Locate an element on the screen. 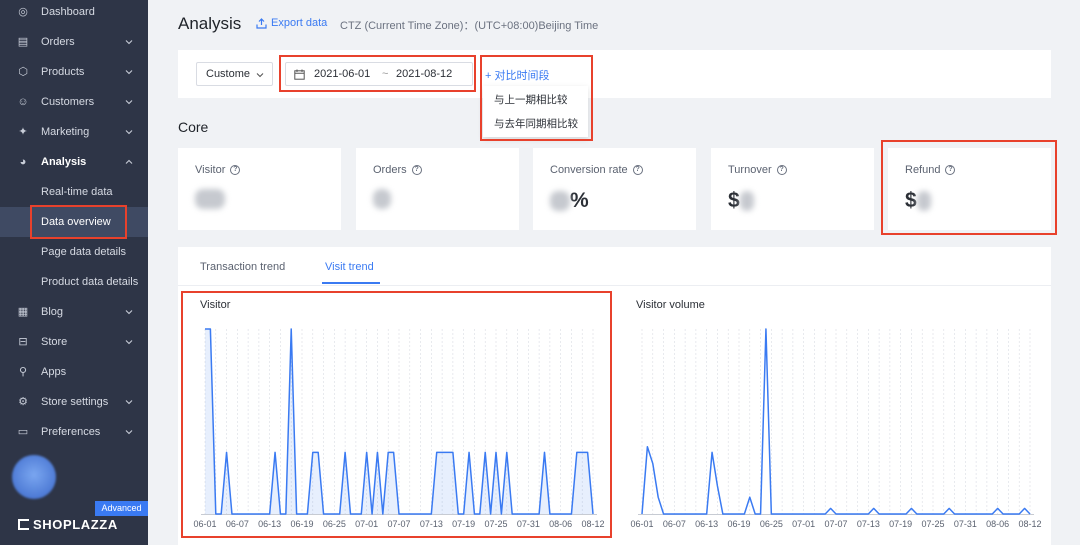 Image resolution: width=1080 pixels, height=545 pixels. sidebar-item-marketing: ✦ Marketing is located at coordinates (74, 132).